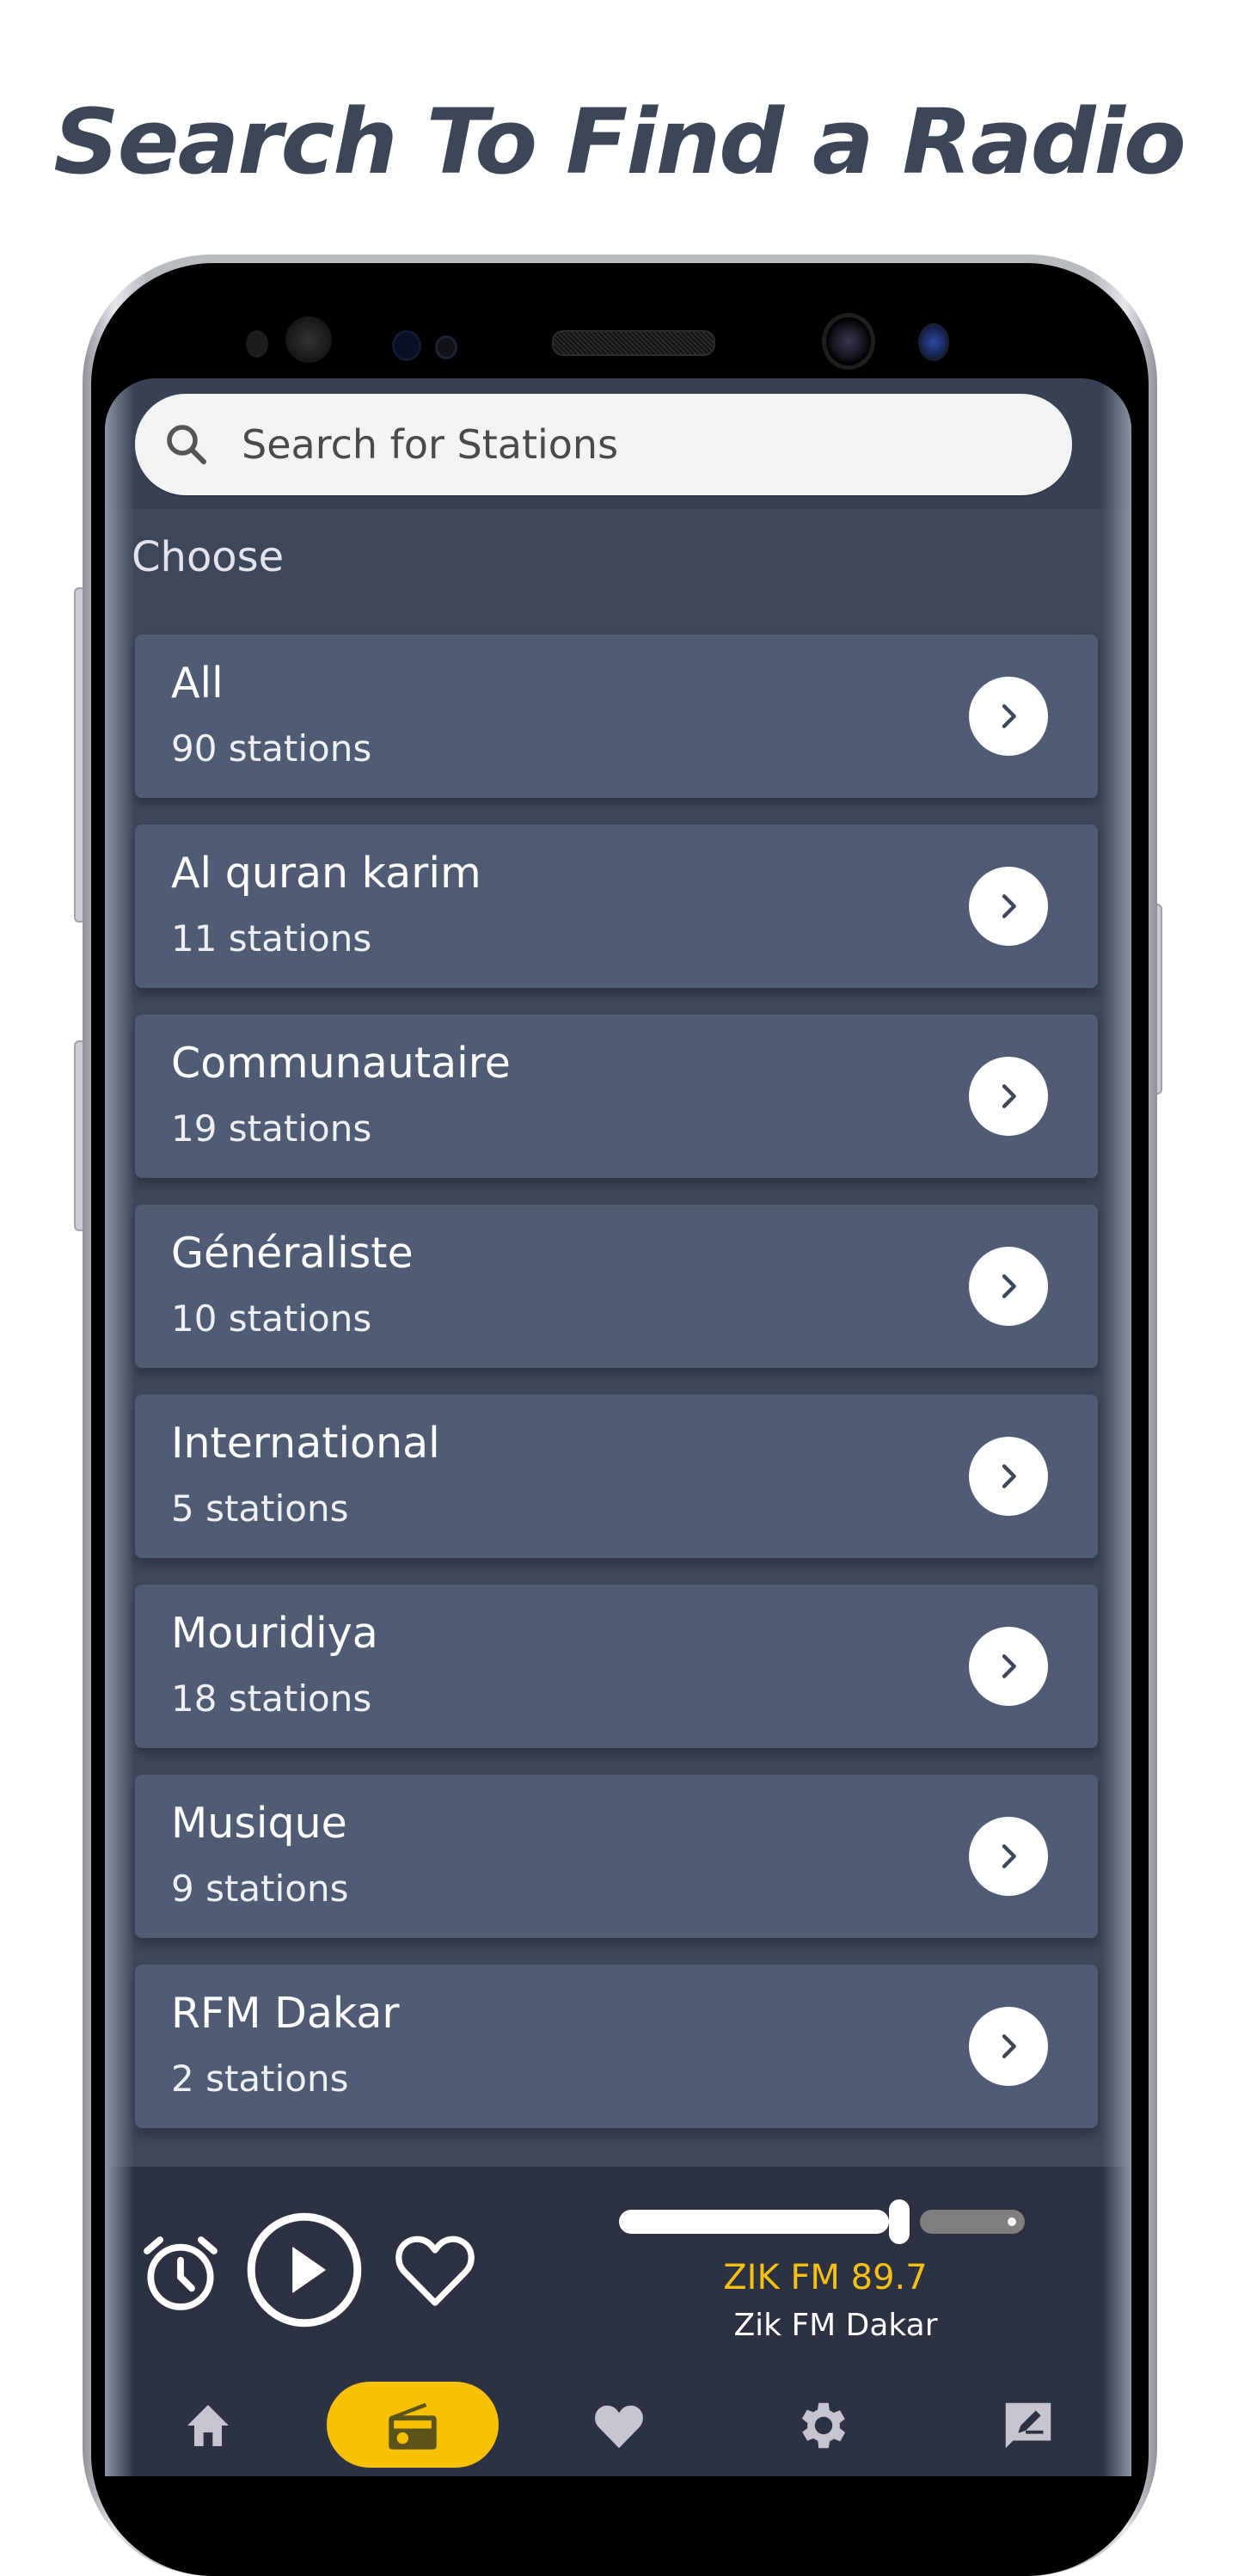  I want to click on category-card-musique: Musique 9 stations, so click(617, 1856).